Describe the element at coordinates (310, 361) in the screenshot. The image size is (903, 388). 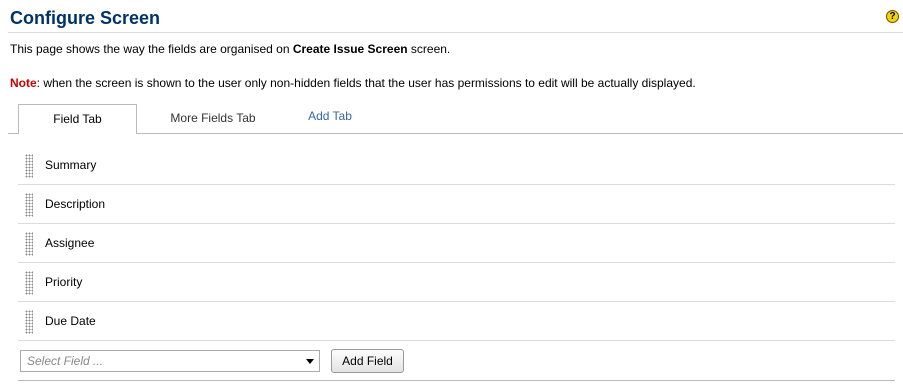
I see `chevron-down-icon` at that location.